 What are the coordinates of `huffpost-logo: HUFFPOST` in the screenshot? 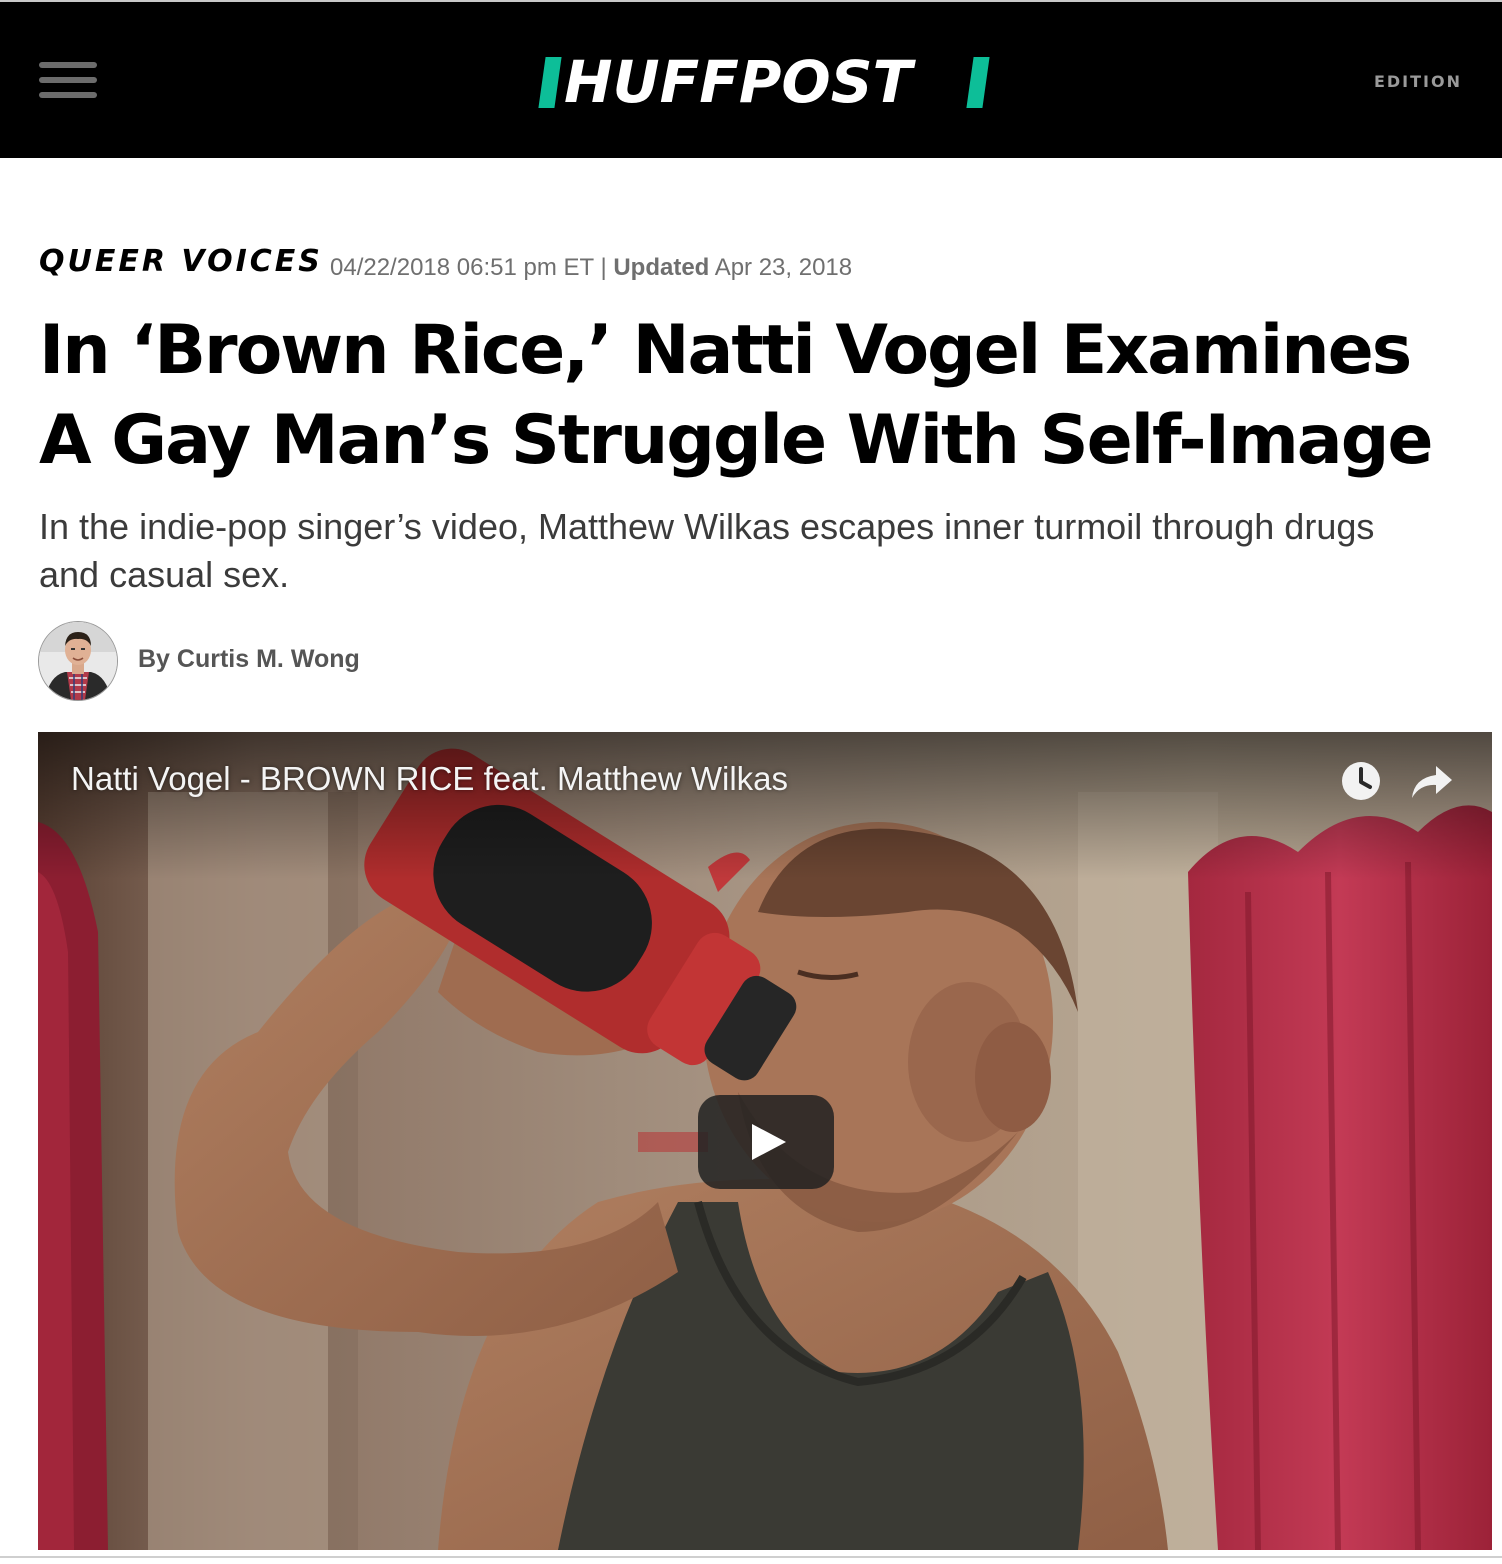 It's located at (765, 82).